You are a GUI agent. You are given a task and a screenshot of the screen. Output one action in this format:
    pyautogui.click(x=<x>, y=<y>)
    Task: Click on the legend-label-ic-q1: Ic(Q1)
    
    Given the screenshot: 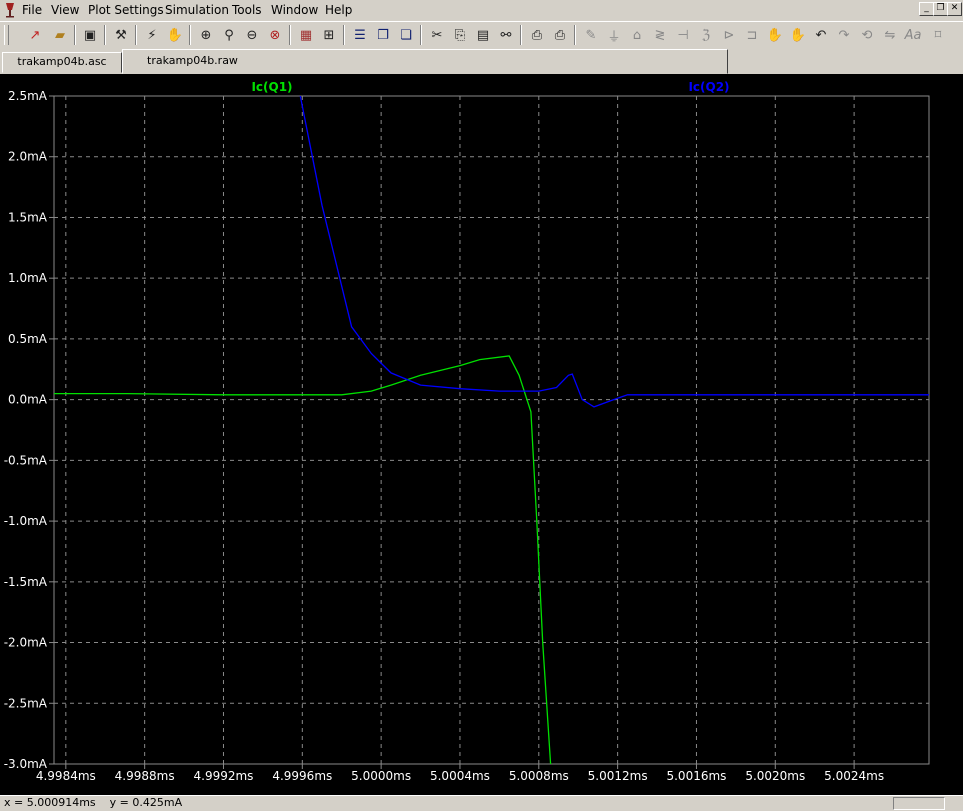 What is the action you would take?
    pyautogui.click(x=271, y=87)
    